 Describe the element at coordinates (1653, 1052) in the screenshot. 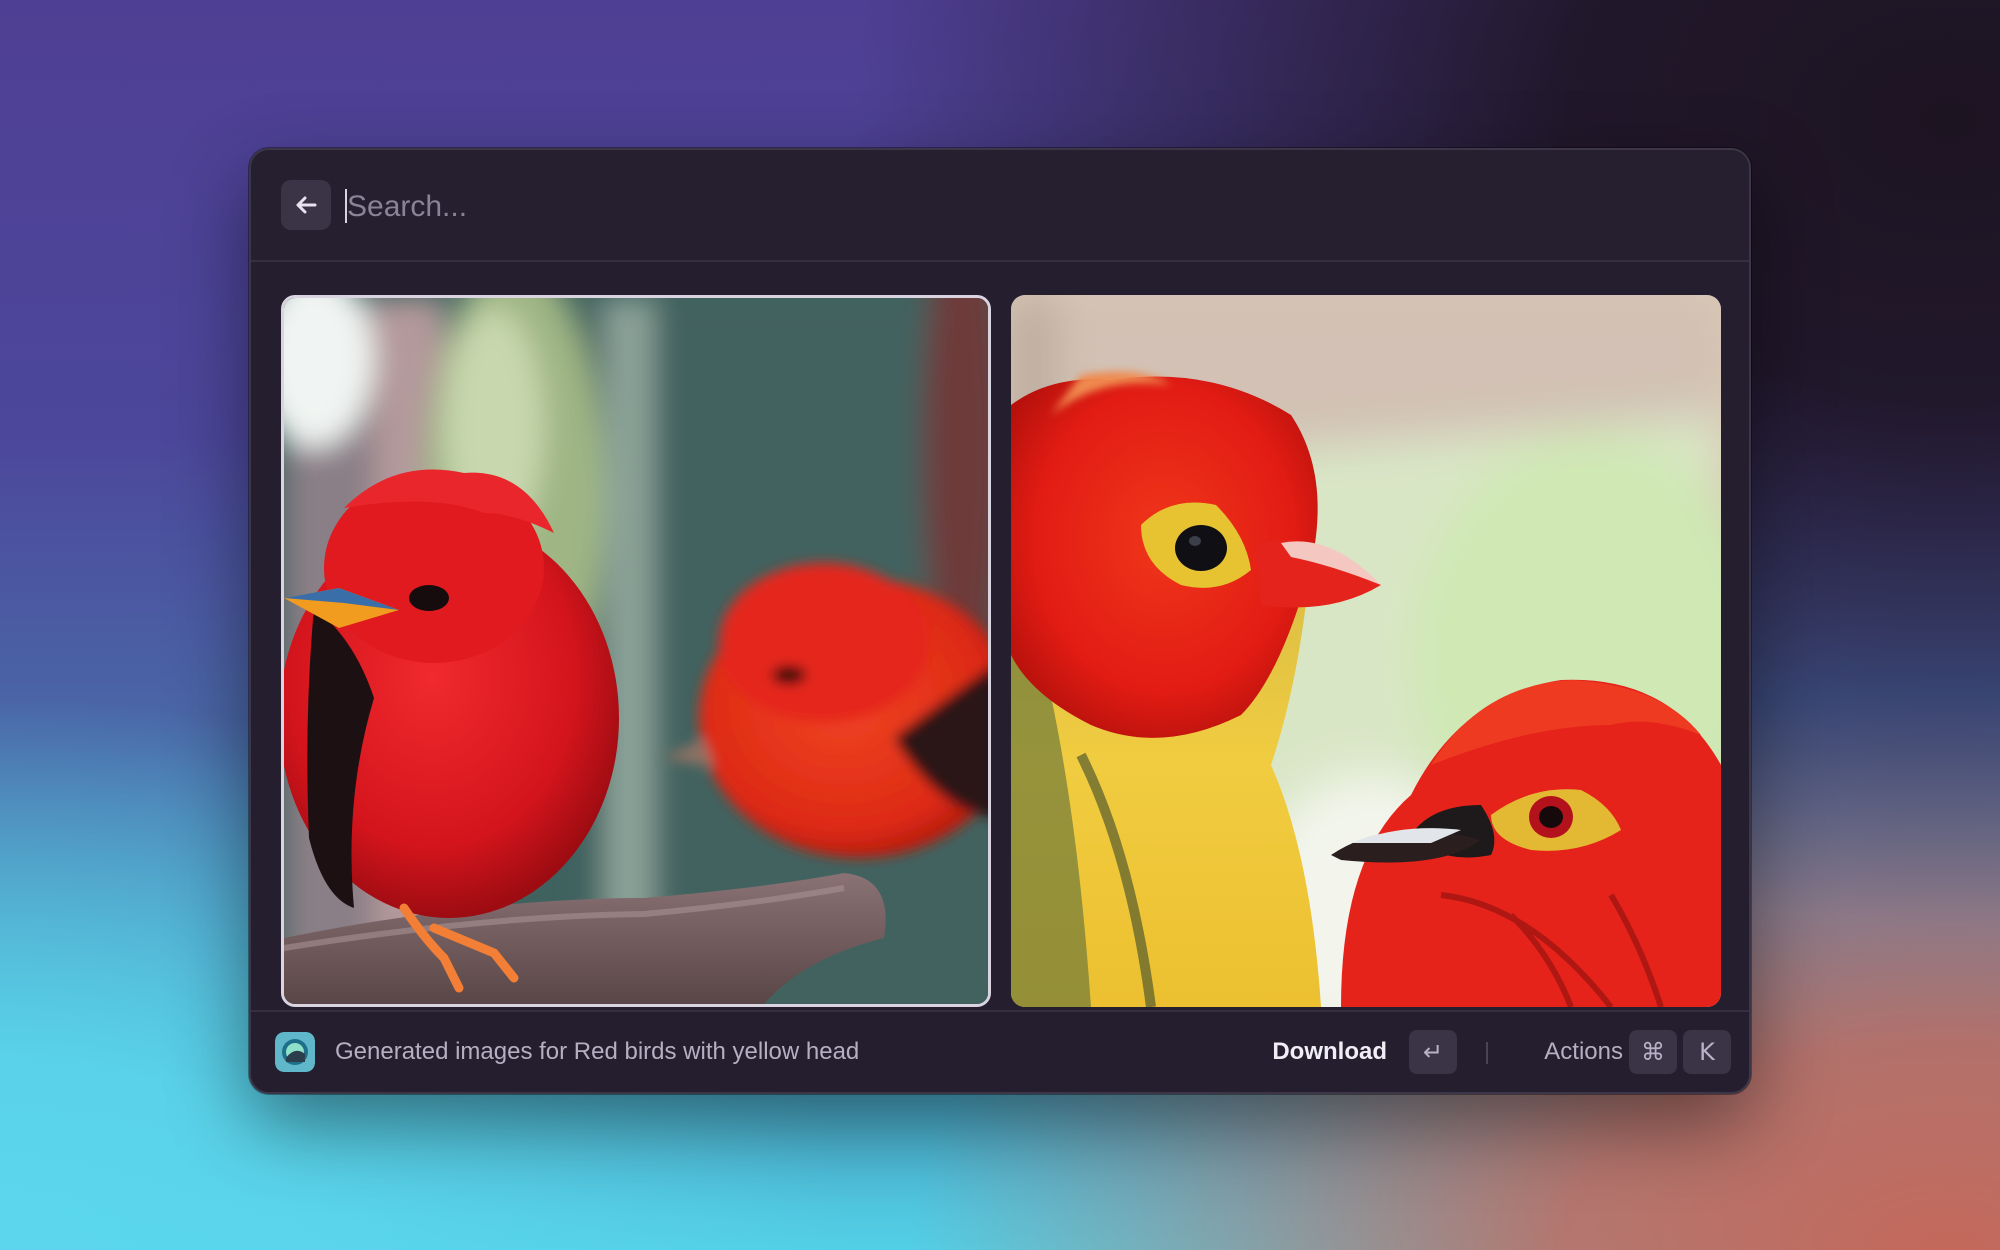

I see `command-key-icon: ⌘` at that location.